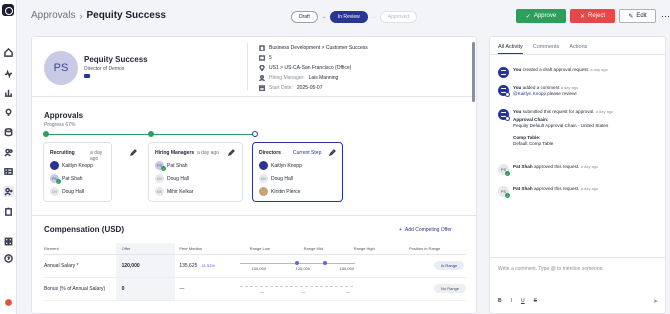 The width and height of the screenshot is (670, 314). What do you see at coordinates (637, 16) in the screenshot?
I see `edit-button: ✎ Edit` at bounding box center [637, 16].